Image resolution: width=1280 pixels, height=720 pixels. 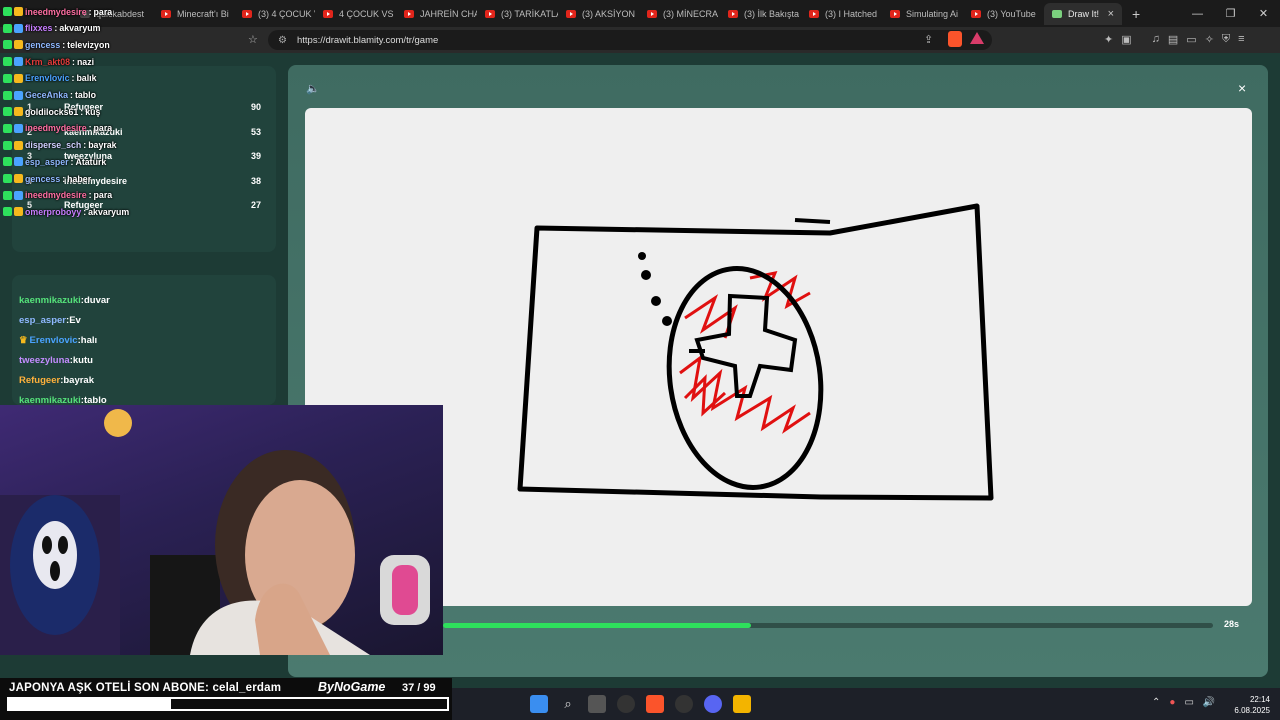 What do you see at coordinates (436, 14) in the screenshot?
I see `browser-tab: JAHREİN CHA` at bounding box center [436, 14].